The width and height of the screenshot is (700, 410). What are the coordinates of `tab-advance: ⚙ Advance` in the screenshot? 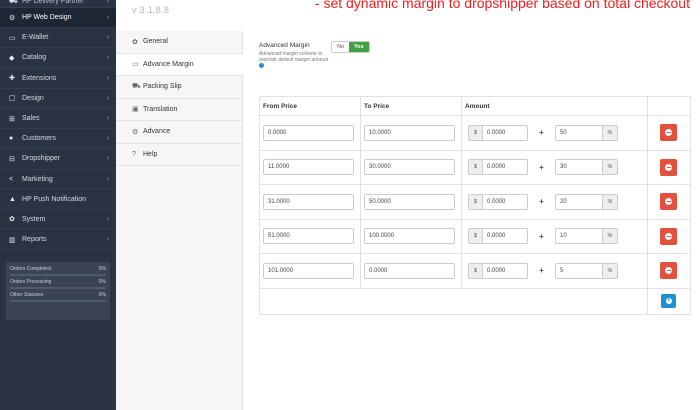 It's located at (179, 132).